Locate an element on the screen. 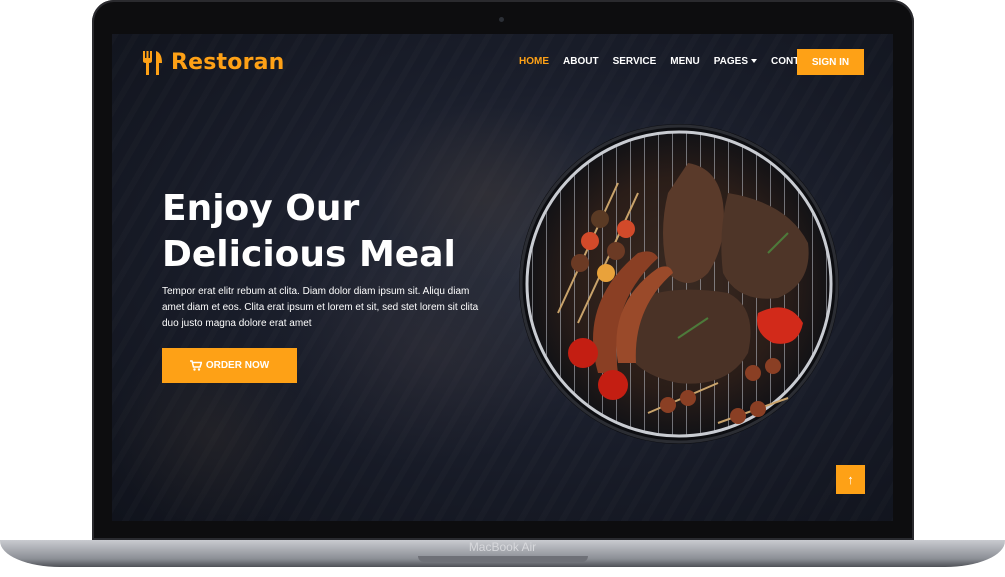 This screenshot has height=577, width=1005. hero-title-line-2: Delicious Meal is located at coordinates (309, 254).